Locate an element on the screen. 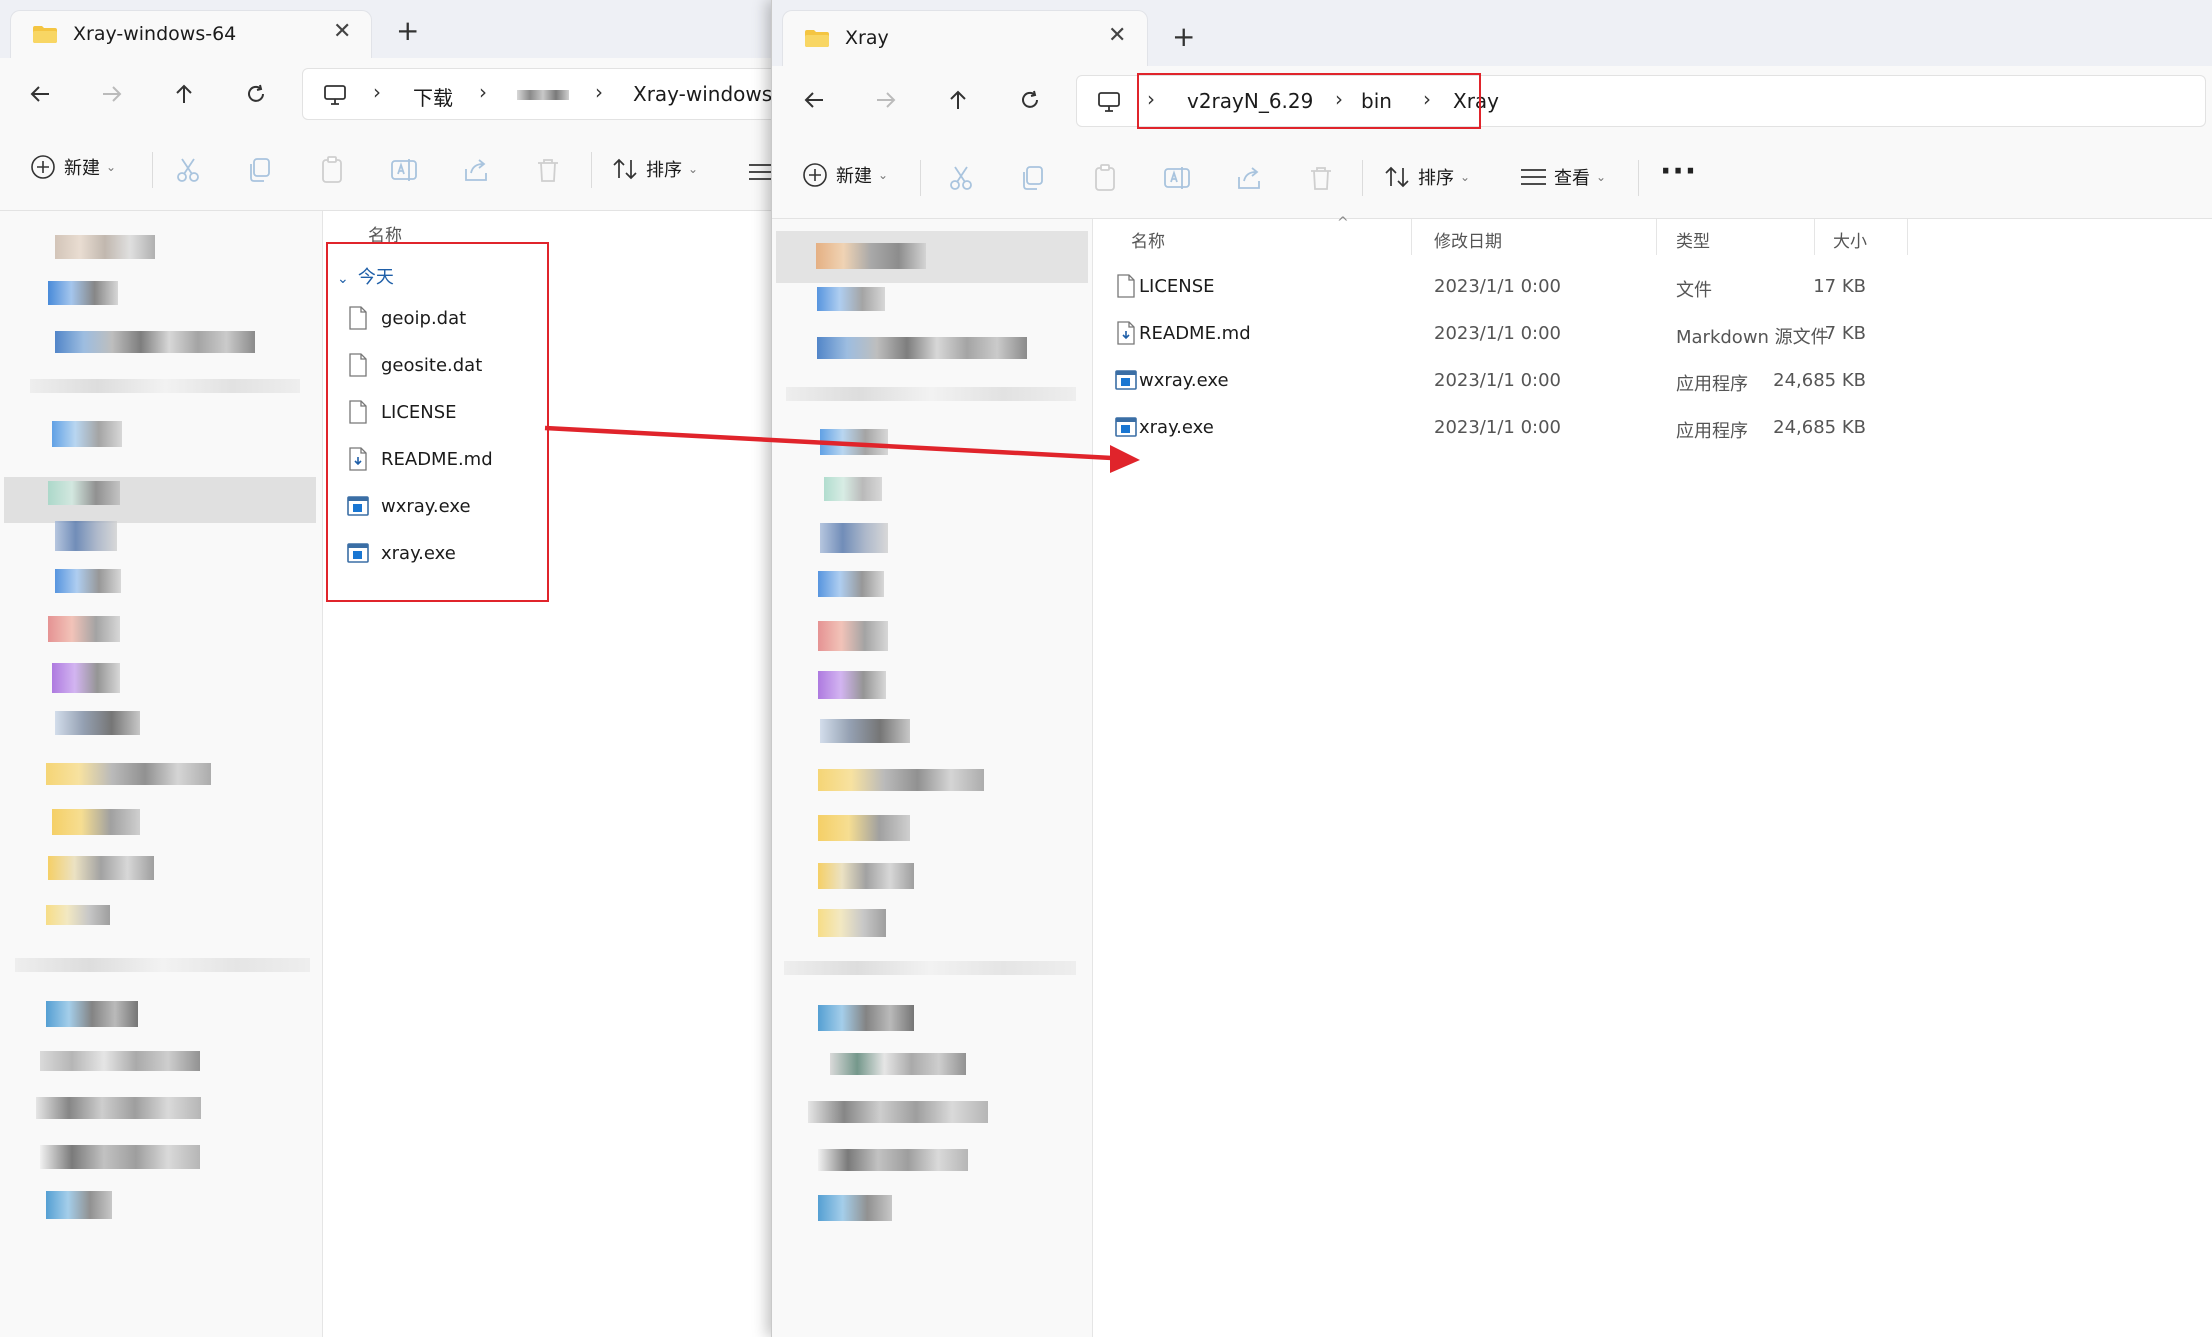 Image resolution: width=2212 pixels, height=1337 pixels. column-header-type: 类型 is located at coordinates (1693, 239).